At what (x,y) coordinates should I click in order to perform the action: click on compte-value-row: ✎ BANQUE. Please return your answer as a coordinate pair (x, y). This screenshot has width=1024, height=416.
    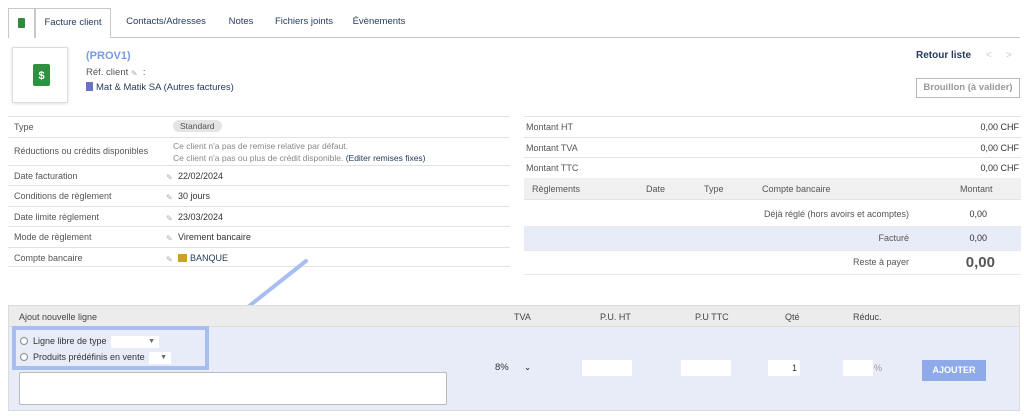
    Looking at the image, I should click on (197, 258).